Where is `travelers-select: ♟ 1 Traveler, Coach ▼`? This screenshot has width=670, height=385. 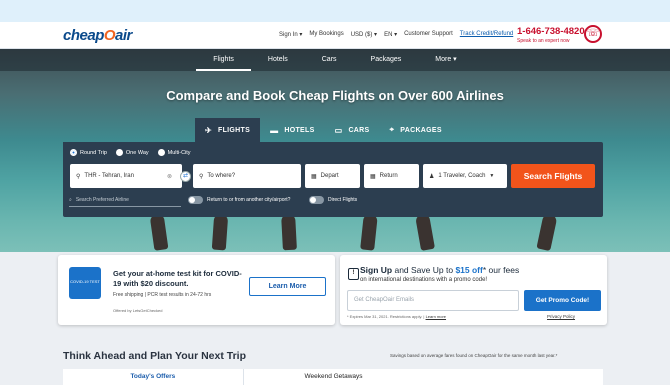
travelers-select: ♟ 1 Traveler, Coach ▼ is located at coordinates (465, 176).